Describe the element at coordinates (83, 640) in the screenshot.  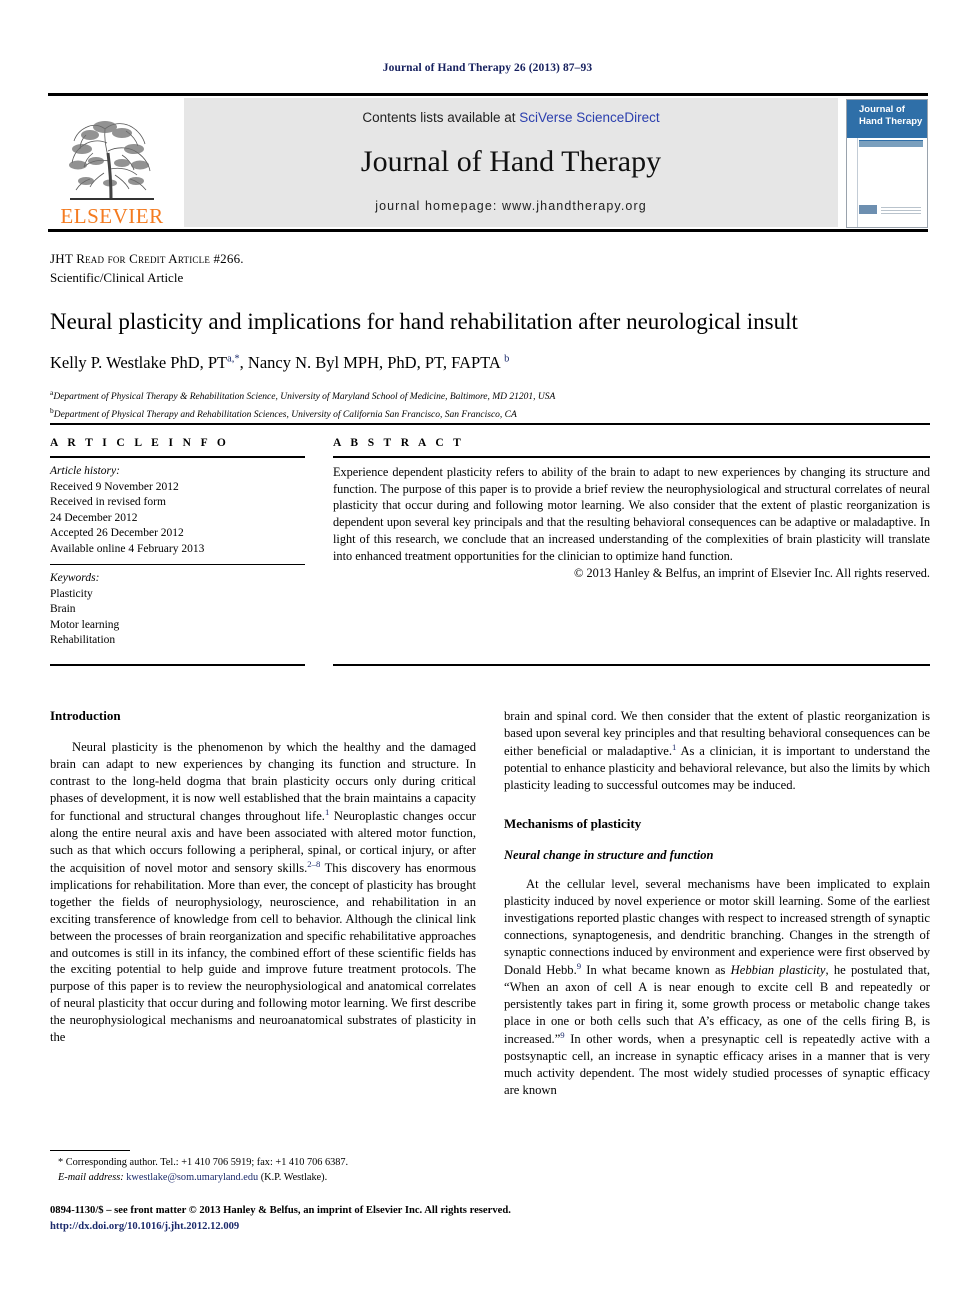
I see `keyword-item: Rehabilitation` at that location.